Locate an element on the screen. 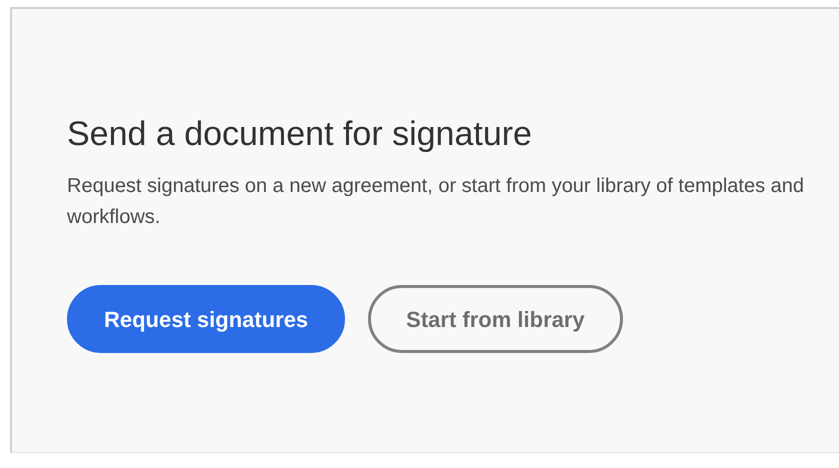 The width and height of the screenshot is (839, 468). card-description: Request signatures on a new agreement, or start from your library of templates and workflows. is located at coordinates (436, 202).